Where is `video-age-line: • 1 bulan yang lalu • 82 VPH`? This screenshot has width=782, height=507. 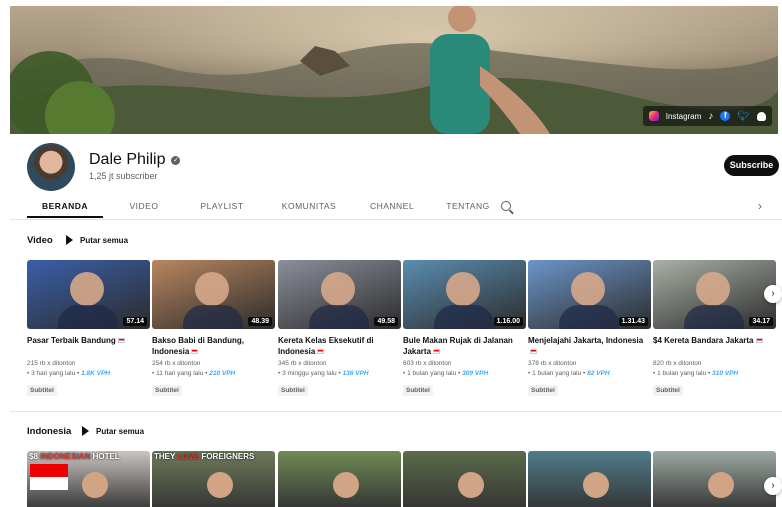
video-age-line: • 1 bulan yang lalu • 82 VPH is located at coordinates (569, 373).